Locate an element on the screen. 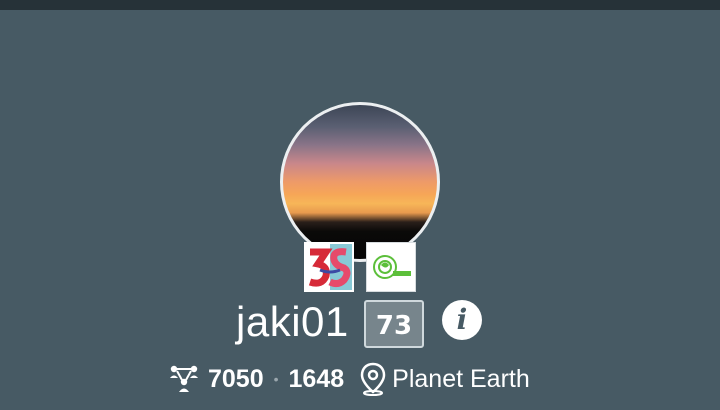 The image size is (720, 410). location-pin-icon is located at coordinates (373, 379).